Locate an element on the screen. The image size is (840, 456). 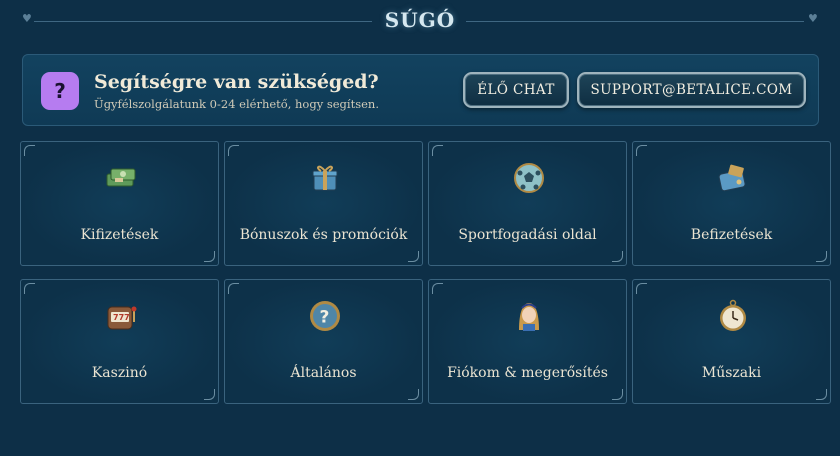
question-badge-icon: ? is located at coordinates (325, 316).